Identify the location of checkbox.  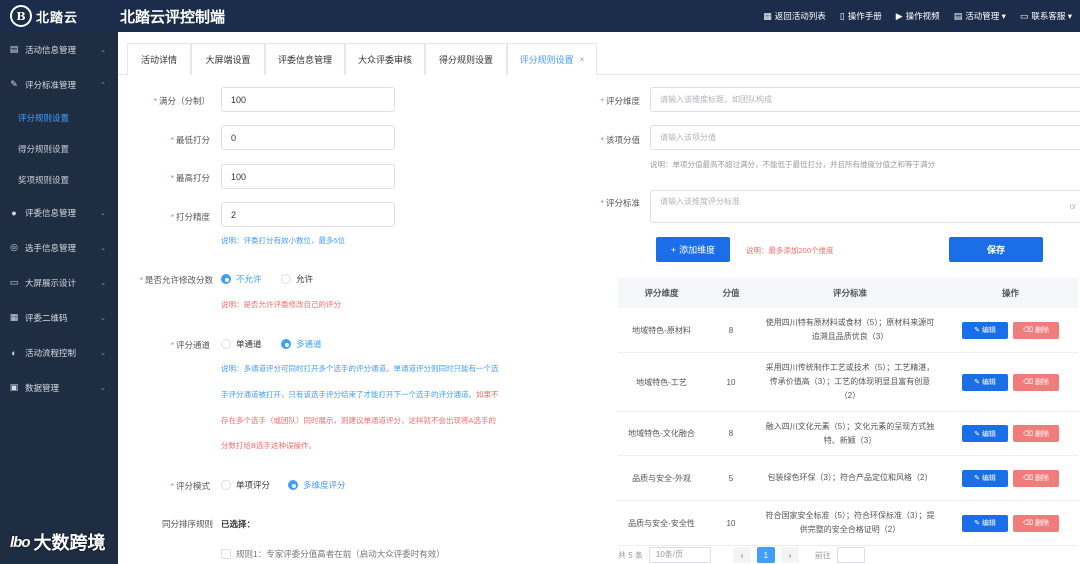
(226, 554).